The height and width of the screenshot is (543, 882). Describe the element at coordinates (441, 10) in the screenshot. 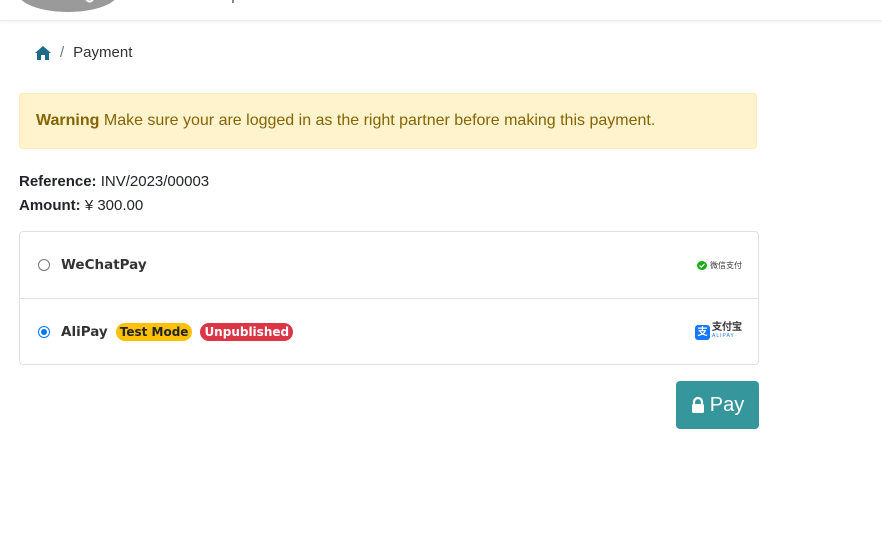

I see `top-navbar` at that location.